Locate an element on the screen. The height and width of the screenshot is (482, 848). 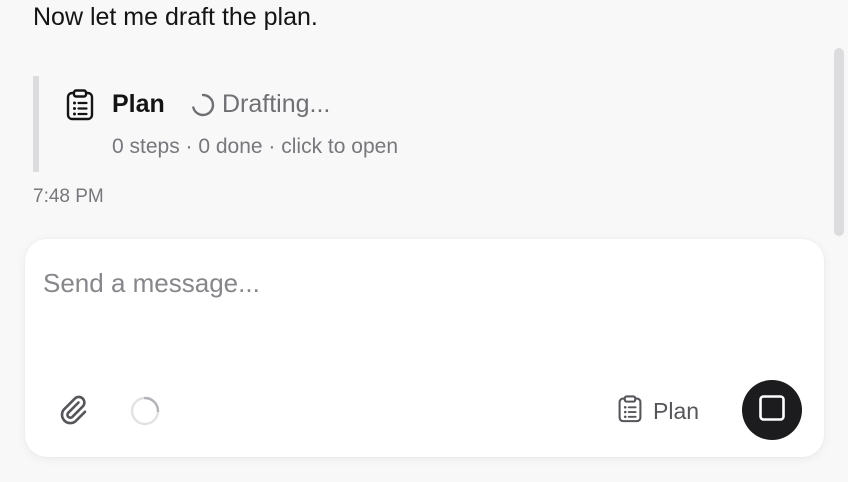
stop-square-icon is located at coordinates (772, 410).